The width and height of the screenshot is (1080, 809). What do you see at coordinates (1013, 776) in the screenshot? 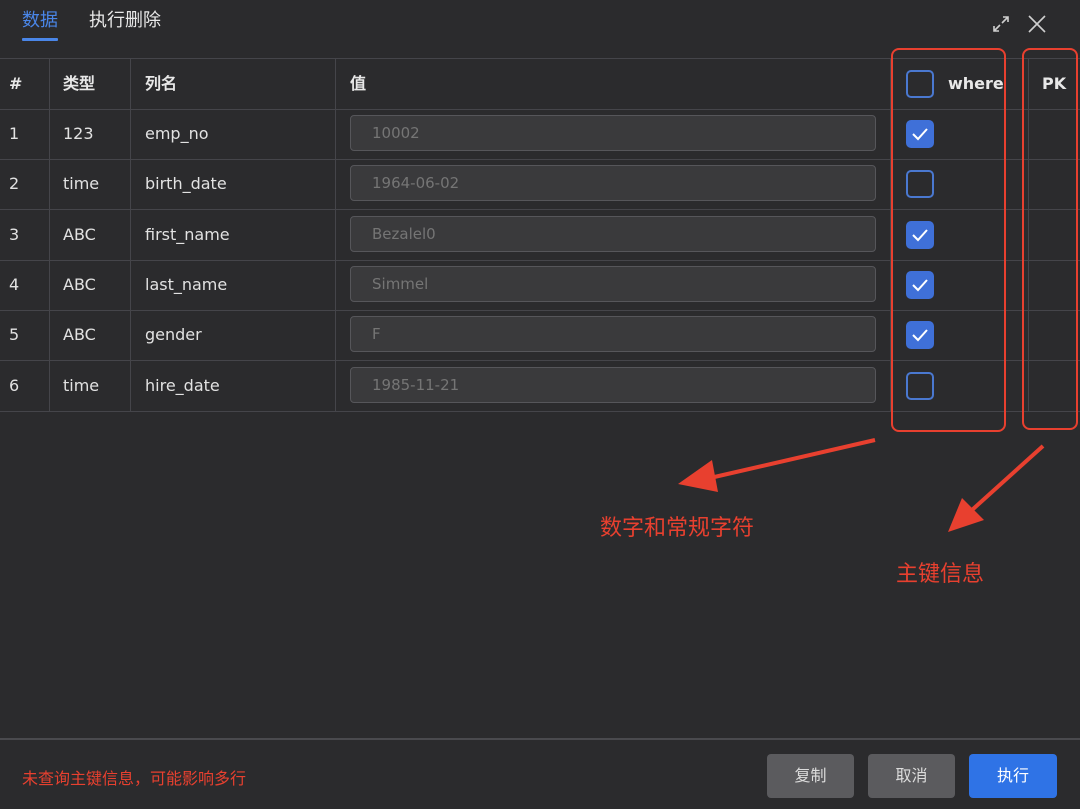
I see `execute-button: 执行` at bounding box center [1013, 776].